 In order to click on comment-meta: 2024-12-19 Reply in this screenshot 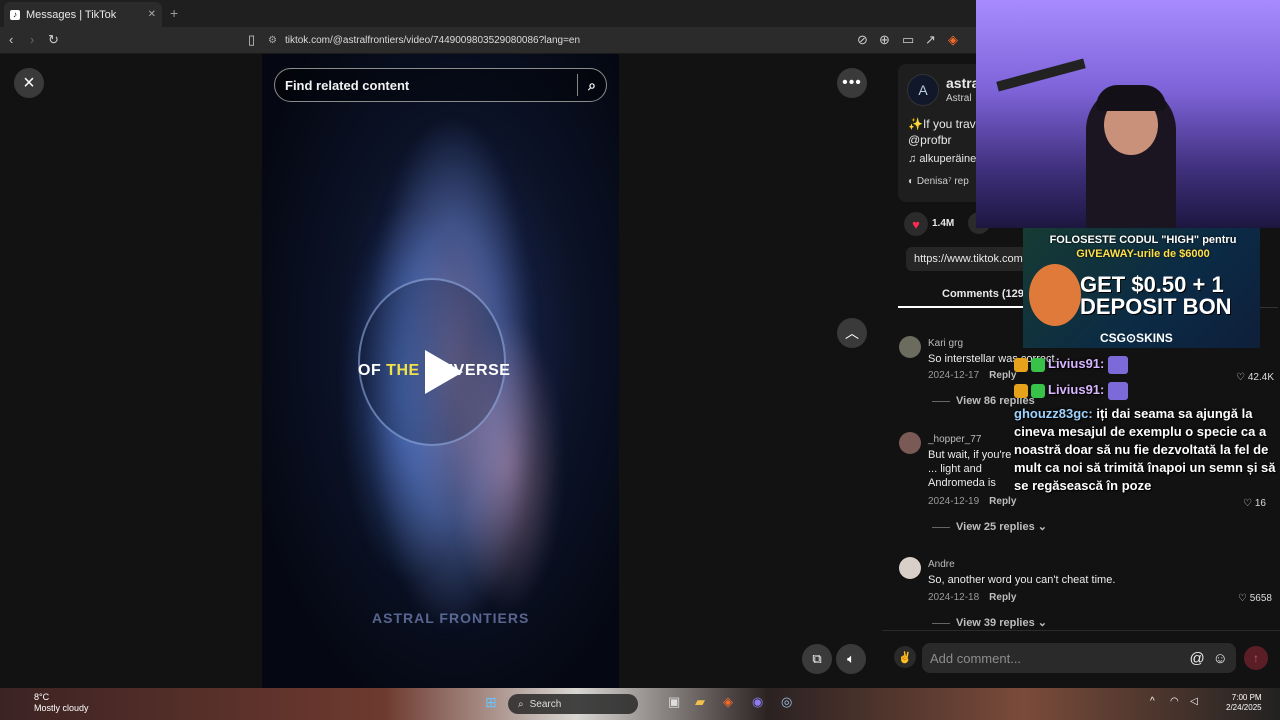, I will do `click(972, 501)`.